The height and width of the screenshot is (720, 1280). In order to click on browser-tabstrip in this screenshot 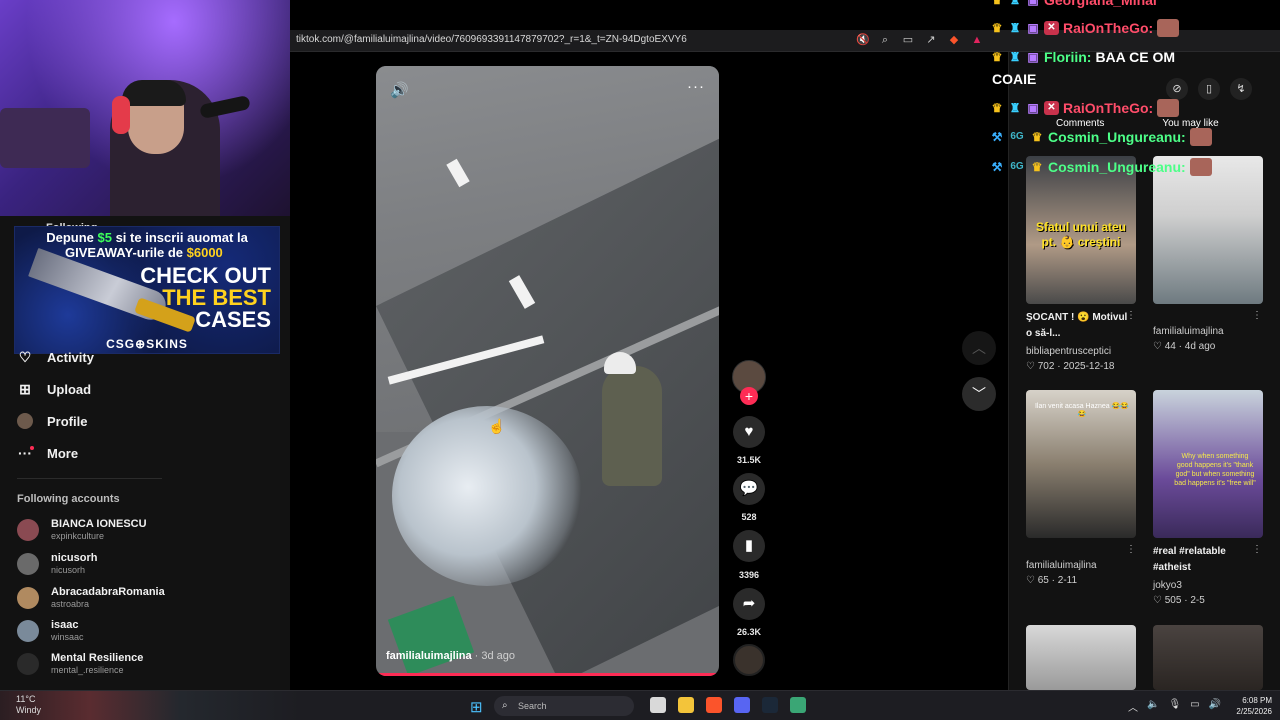, I will do `click(785, 15)`.